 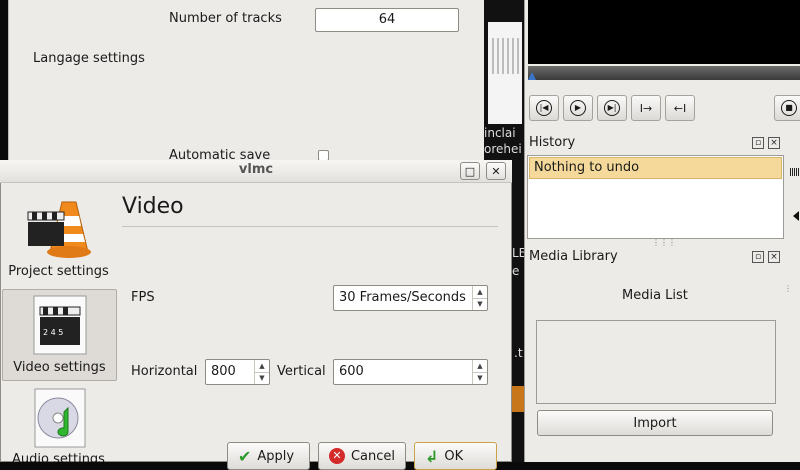 I want to click on close-button: ✕, so click(x=496, y=171).